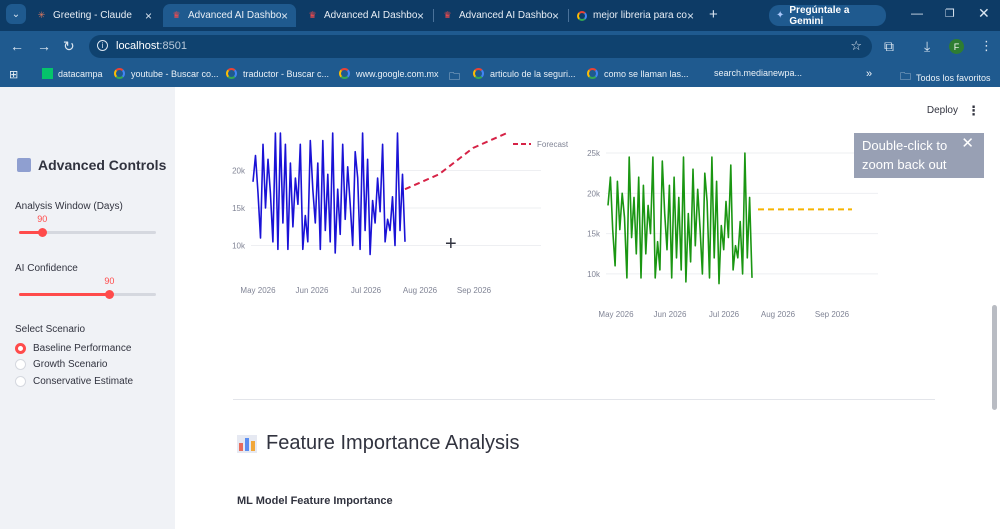  What do you see at coordinates (13, 74) in the screenshot?
I see `apps-grid-icon: ⊞` at bounding box center [13, 74].